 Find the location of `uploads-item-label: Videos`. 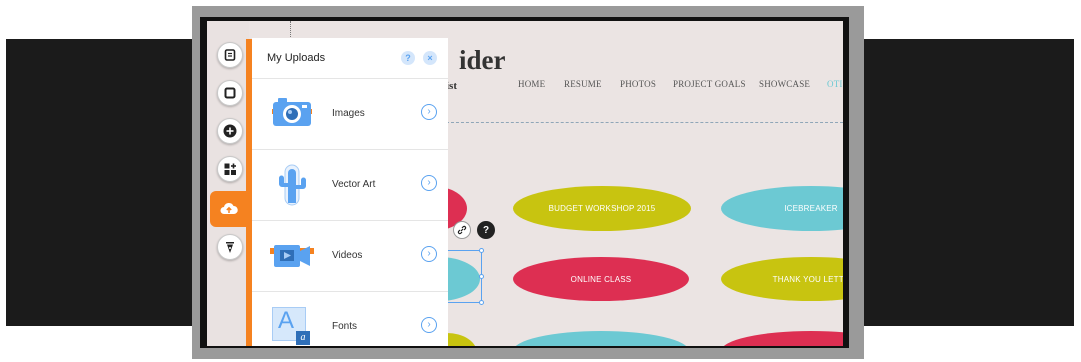

uploads-item-label: Videos is located at coordinates (347, 255).